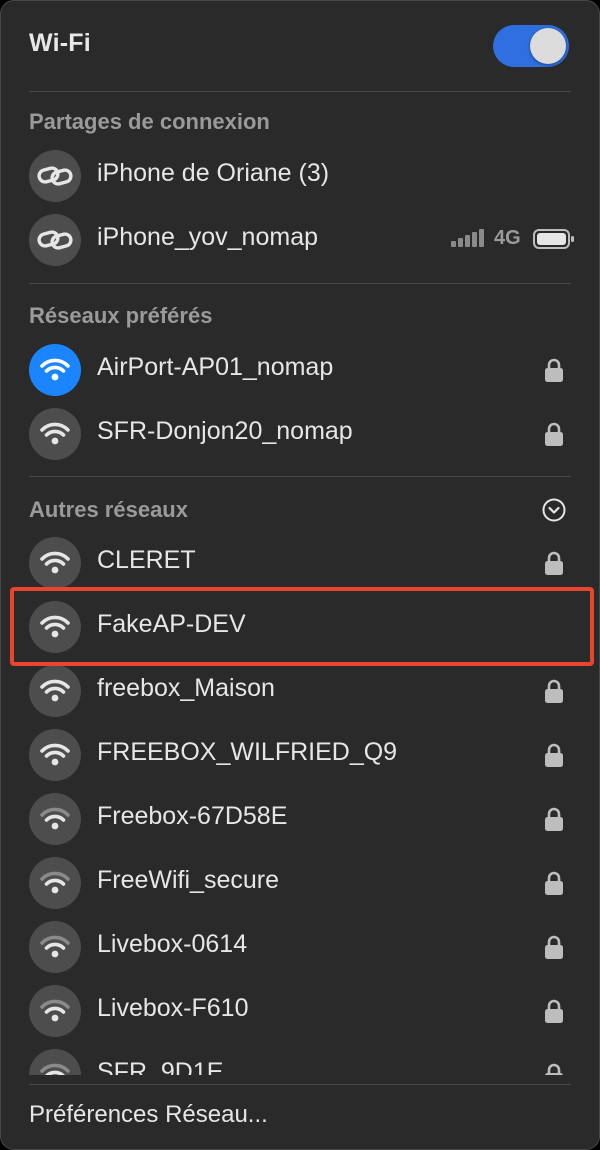 The width and height of the screenshot is (600, 1150). What do you see at coordinates (301, 1010) in the screenshot?
I see `network-item: Livebox-F610` at bounding box center [301, 1010].